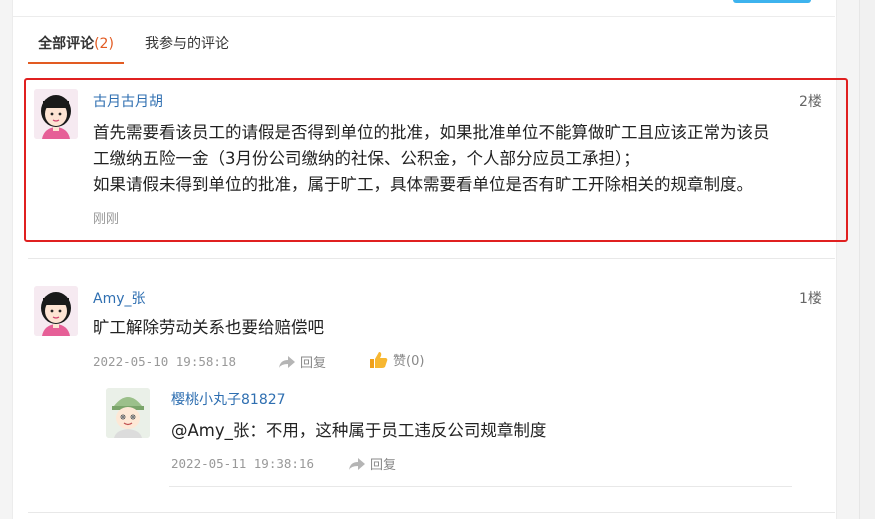 The image size is (875, 519). I want to click on tab-my-comments: 我参与的评论, so click(187, 46).